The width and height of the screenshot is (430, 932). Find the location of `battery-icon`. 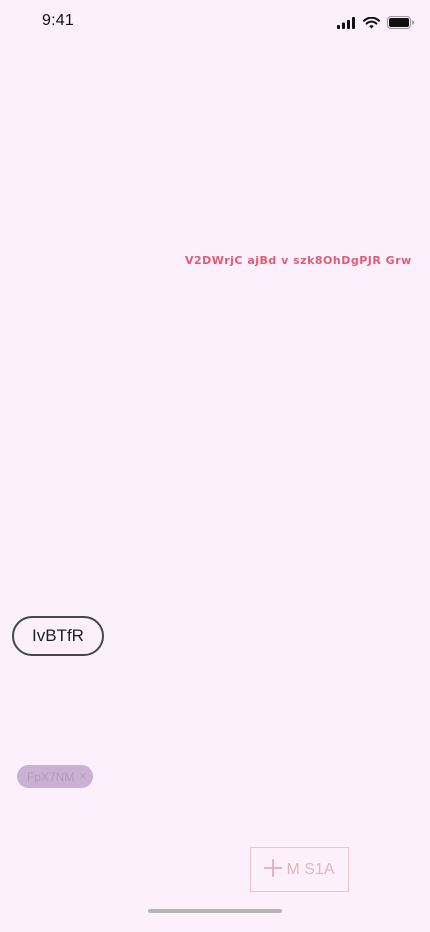

battery-icon is located at coordinates (400, 23).